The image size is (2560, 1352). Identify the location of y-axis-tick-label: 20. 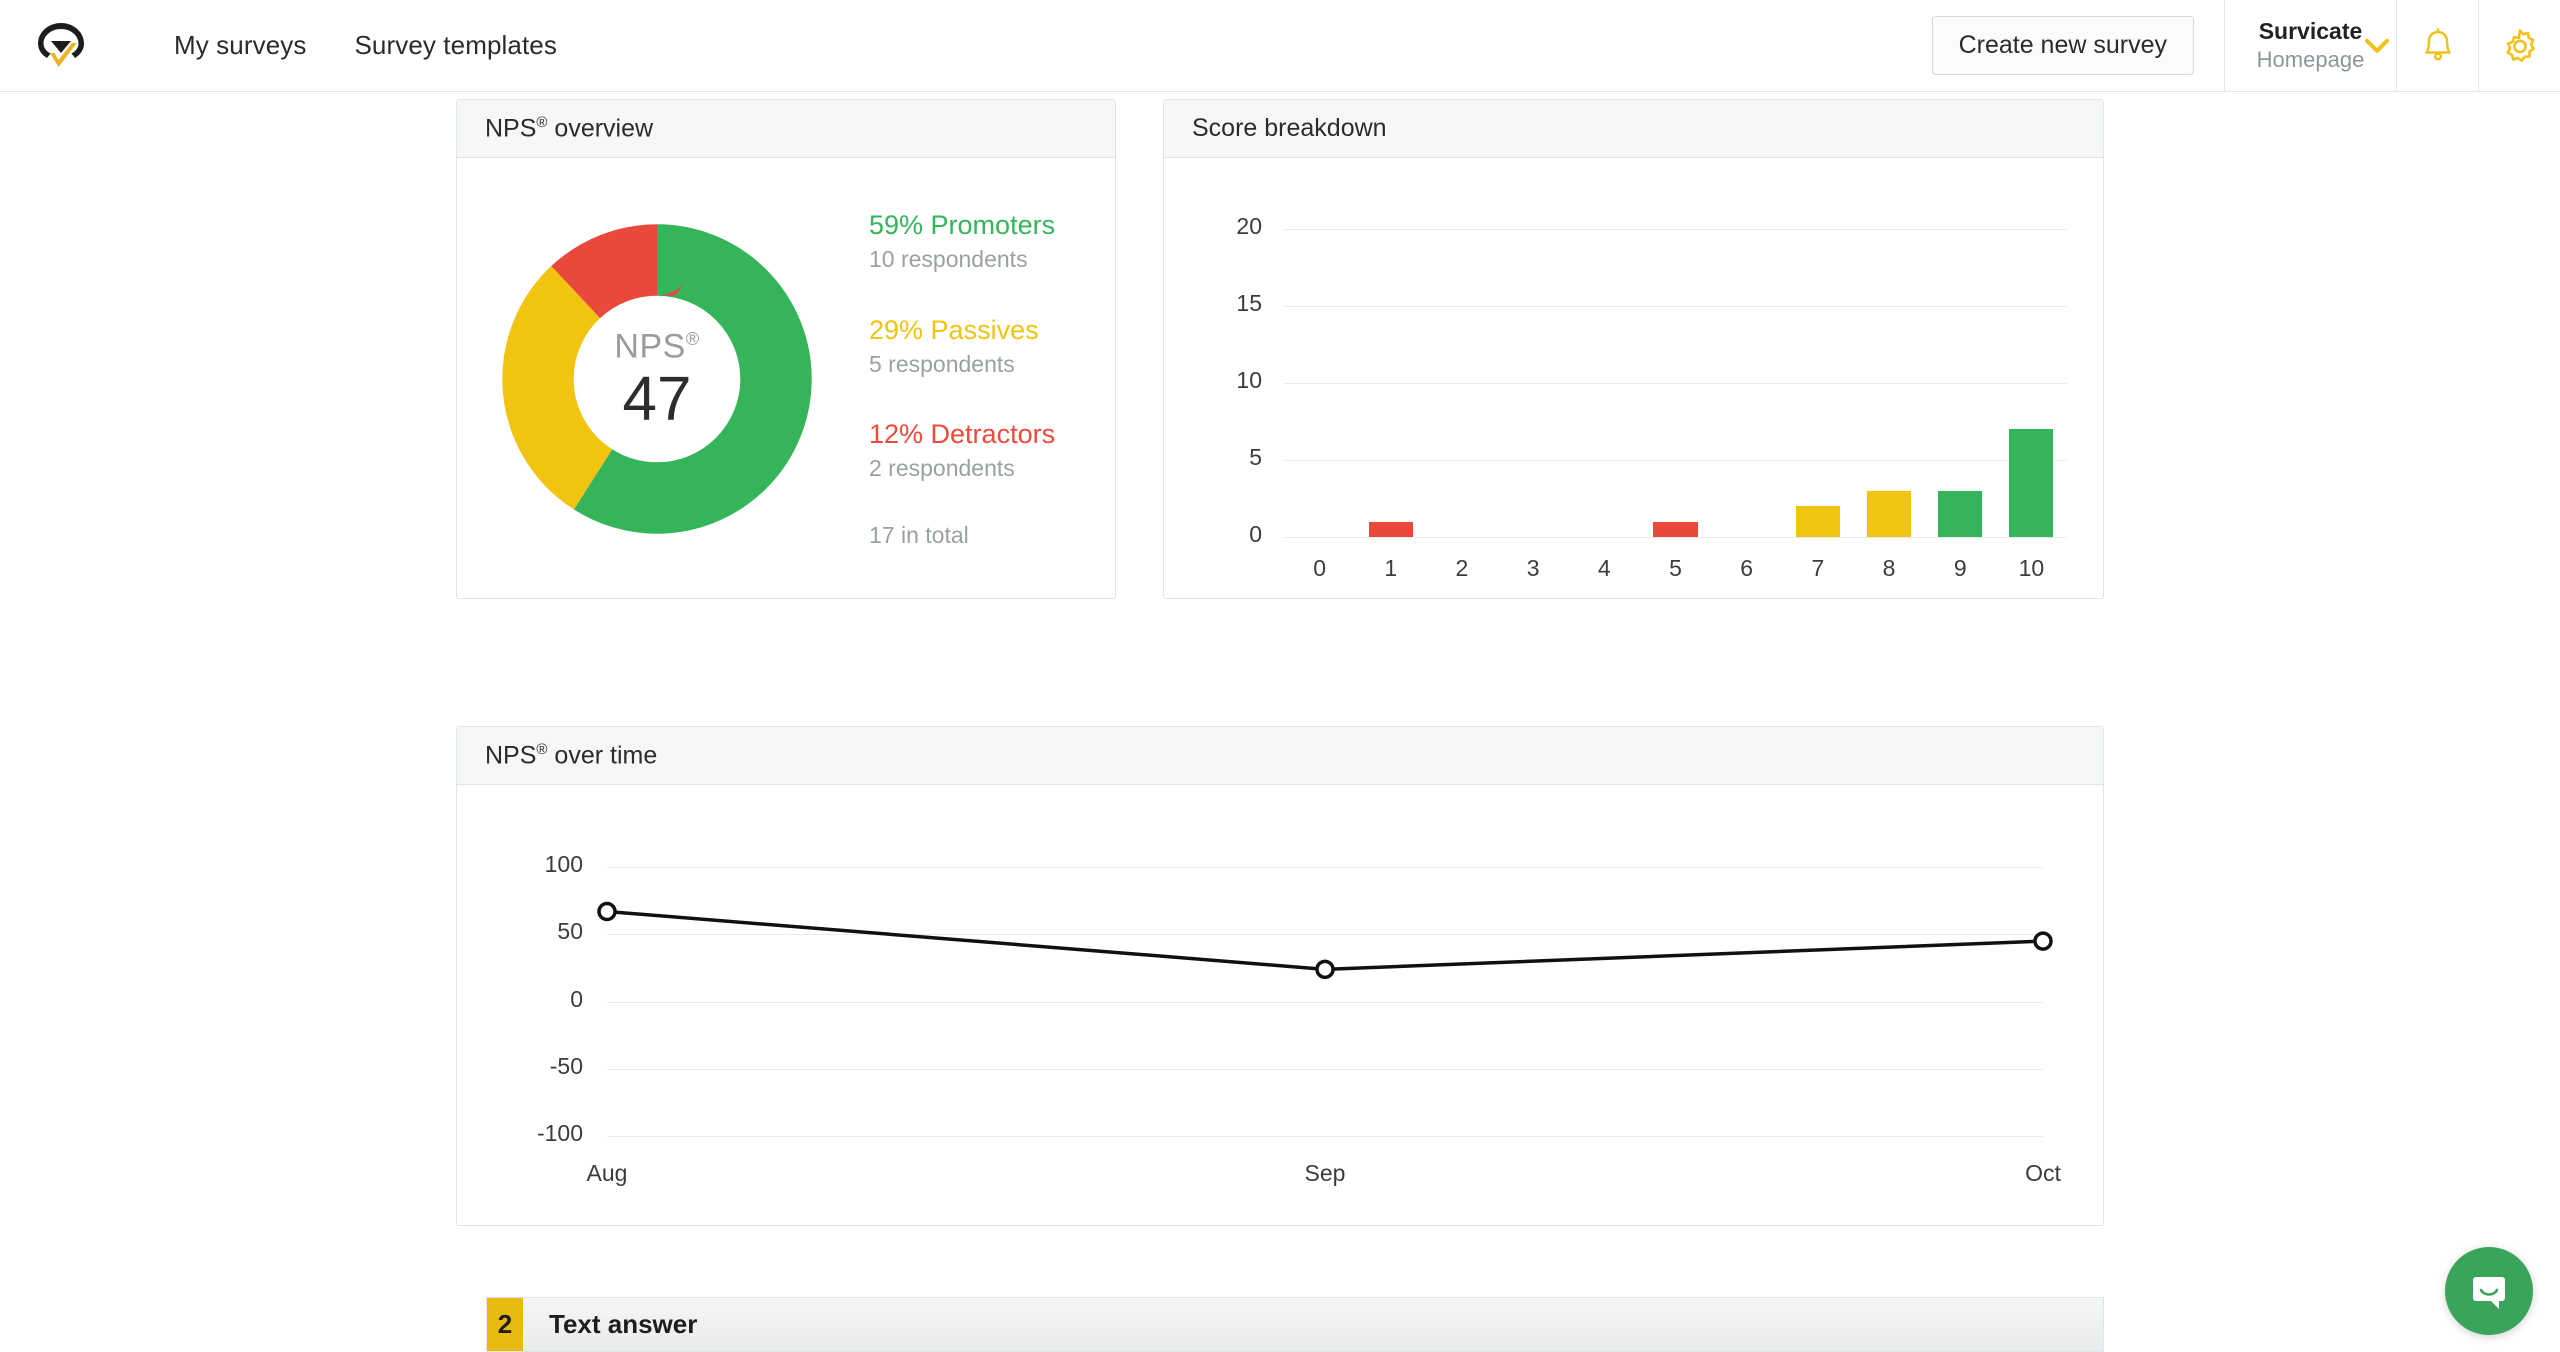
(1249, 225).